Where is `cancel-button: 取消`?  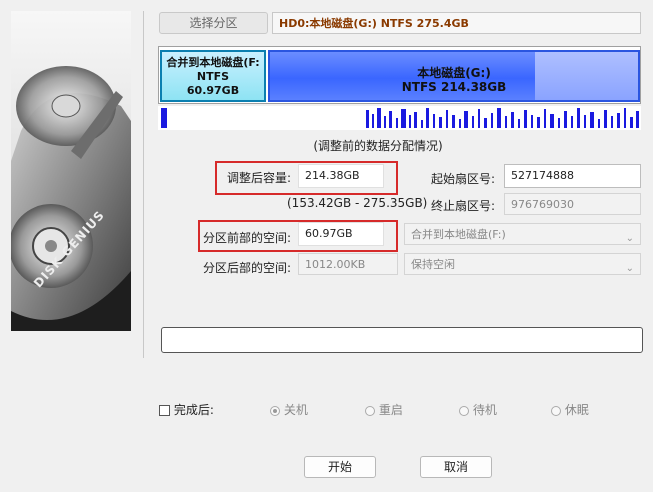
cancel-button: 取消 is located at coordinates (456, 467).